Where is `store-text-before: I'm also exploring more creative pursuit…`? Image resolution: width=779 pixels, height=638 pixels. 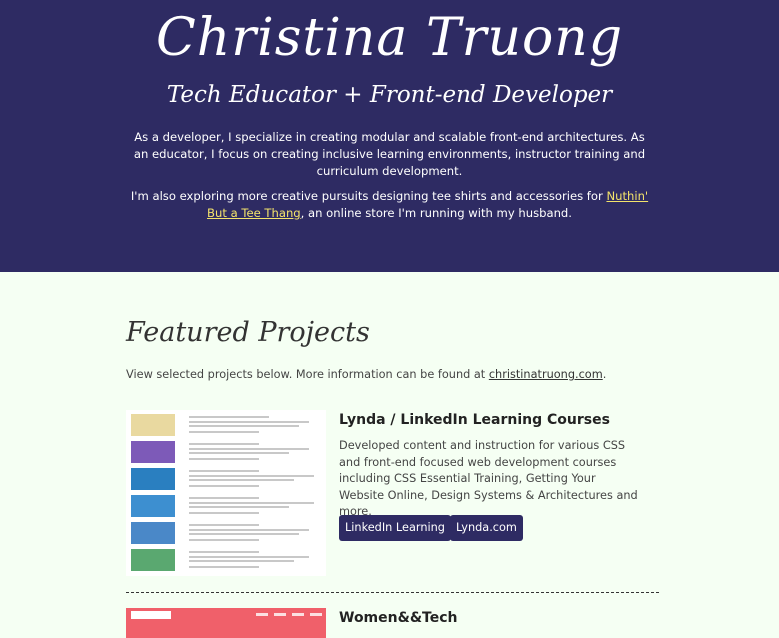
store-text-before: I'm also exploring more creative pursuit… is located at coordinates (368, 196).